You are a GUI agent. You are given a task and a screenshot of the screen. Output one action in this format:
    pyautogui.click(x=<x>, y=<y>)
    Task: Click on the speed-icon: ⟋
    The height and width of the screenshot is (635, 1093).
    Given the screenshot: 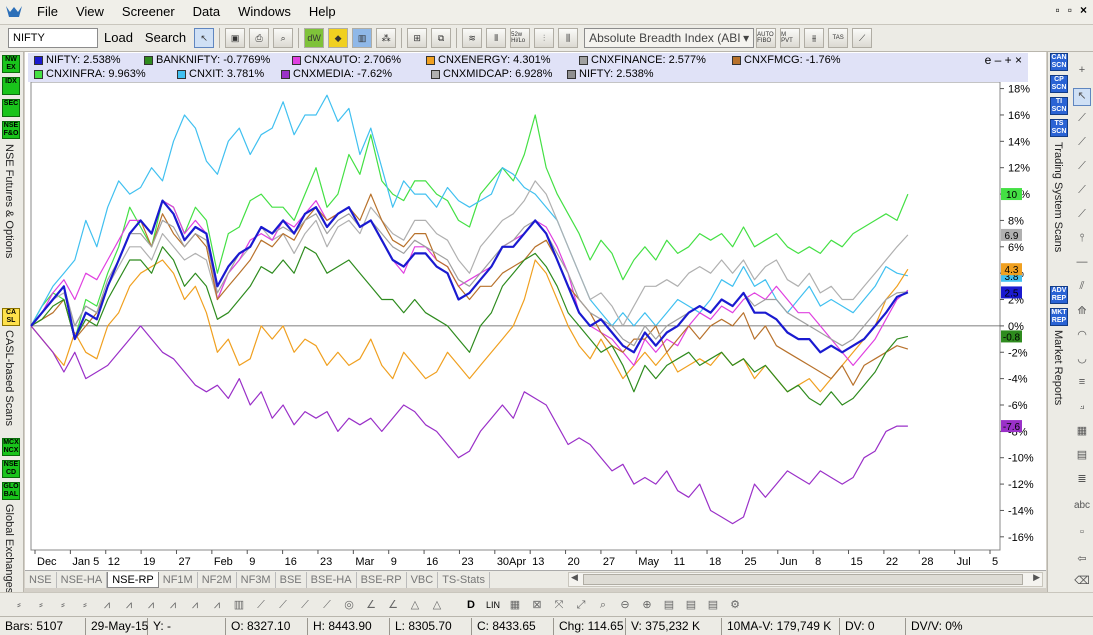 What is the action you would take?
    pyautogui.click(x=305, y=605)
    